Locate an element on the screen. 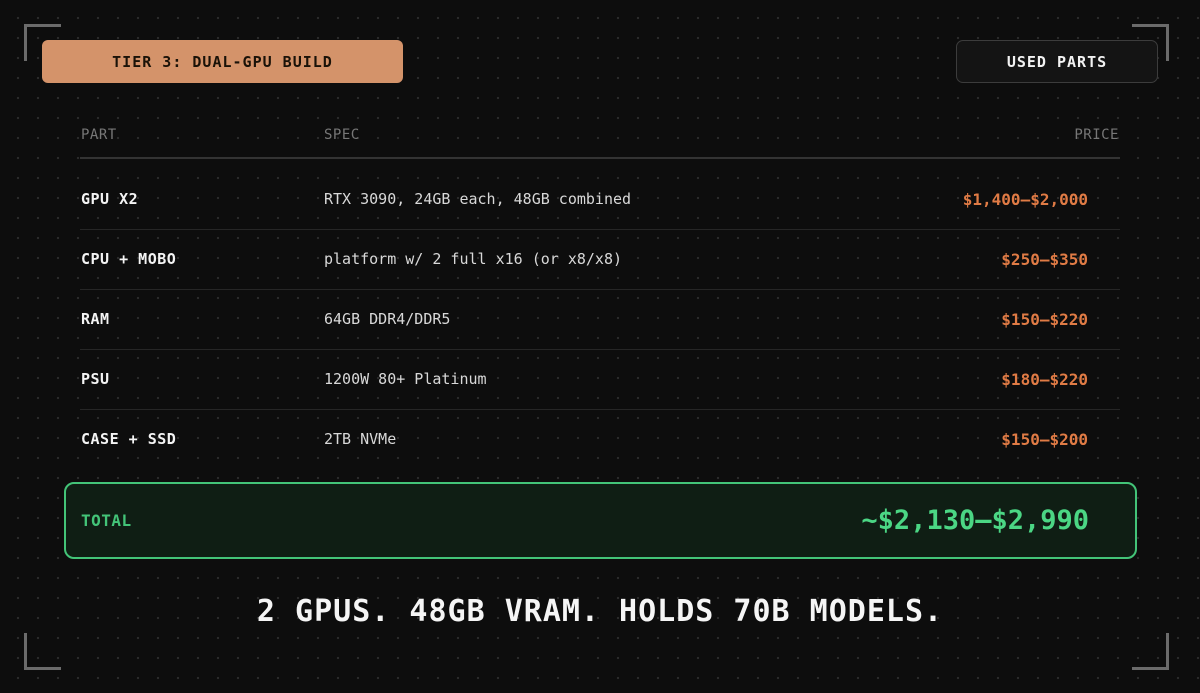 This screenshot has width=1200, height=693. table-row: RAM 64GB DDR4/DDR5 $150–$220 is located at coordinates (600, 320).